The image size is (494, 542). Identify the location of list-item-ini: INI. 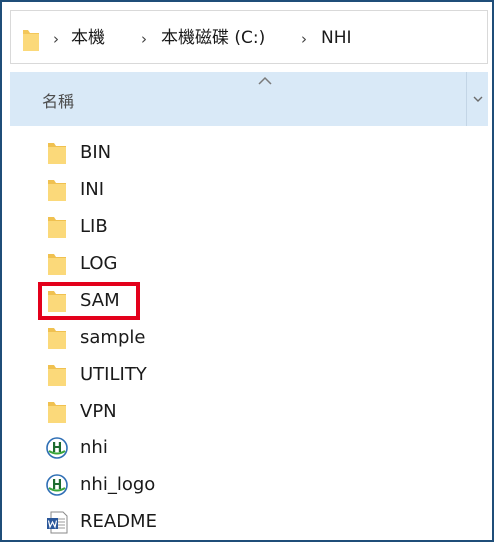
(196, 190).